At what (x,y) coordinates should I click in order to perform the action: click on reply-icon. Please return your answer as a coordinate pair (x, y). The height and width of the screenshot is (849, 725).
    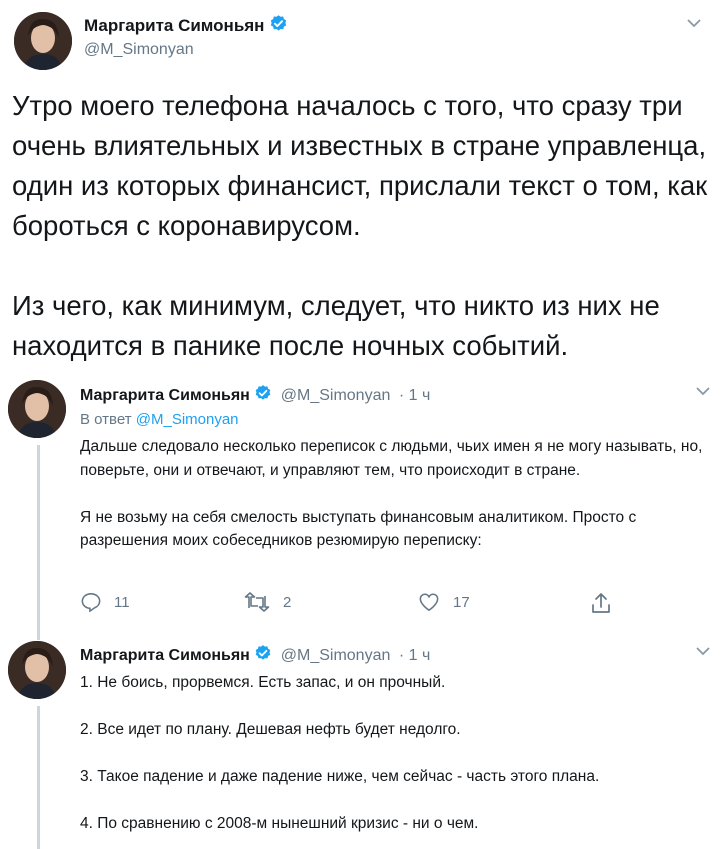
    Looking at the image, I should click on (91, 602).